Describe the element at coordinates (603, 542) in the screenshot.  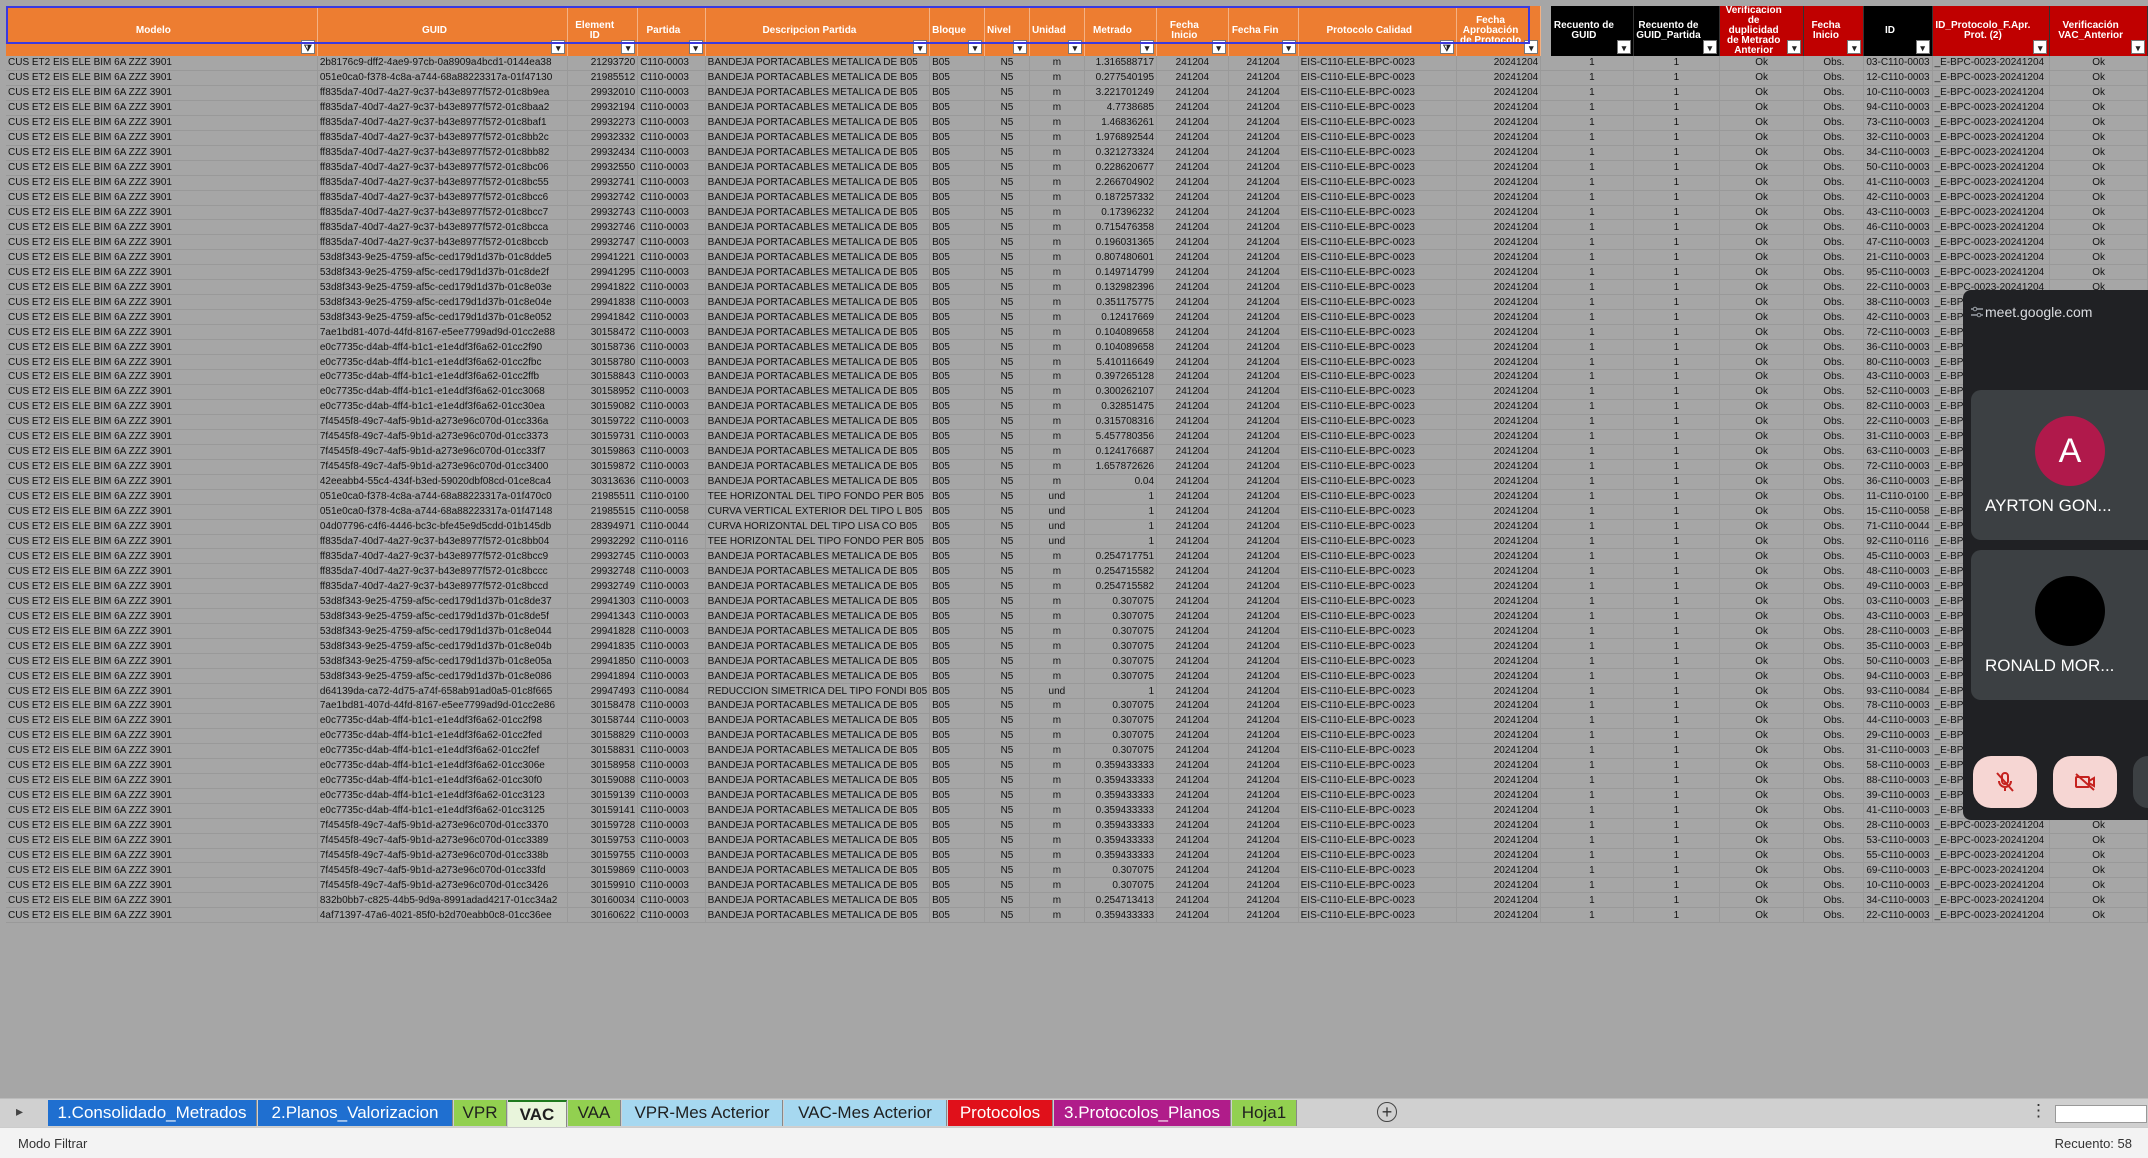
I see `table-cell: 29932292` at that location.